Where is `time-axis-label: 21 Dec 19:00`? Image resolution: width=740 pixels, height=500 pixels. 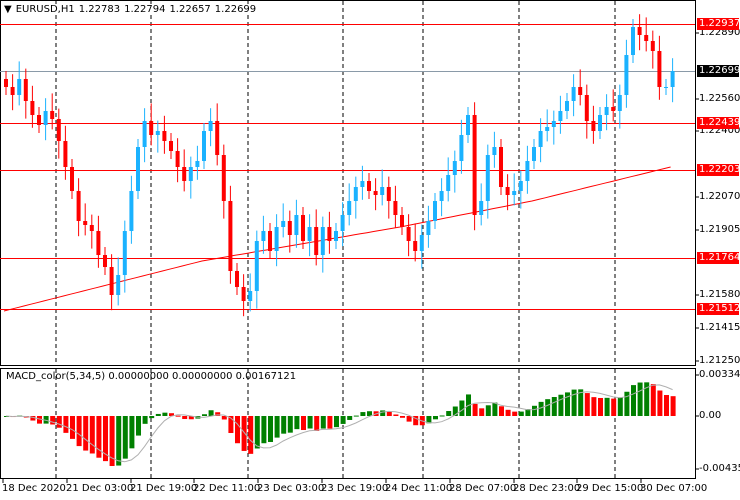
time-axis-label: 21 Dec 19:00 is located at coordinates (164, 488).